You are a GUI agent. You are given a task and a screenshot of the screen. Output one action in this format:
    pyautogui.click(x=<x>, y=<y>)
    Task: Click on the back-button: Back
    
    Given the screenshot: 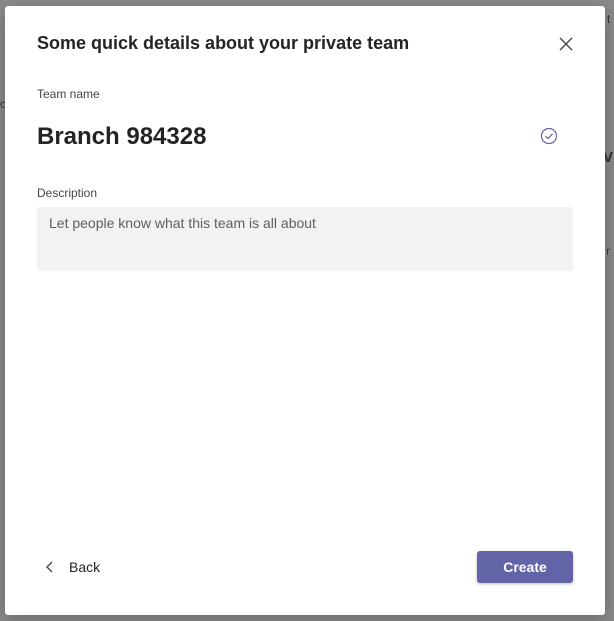 What is the action you would take?
    pyautogui.click(x=72, y=567)
    